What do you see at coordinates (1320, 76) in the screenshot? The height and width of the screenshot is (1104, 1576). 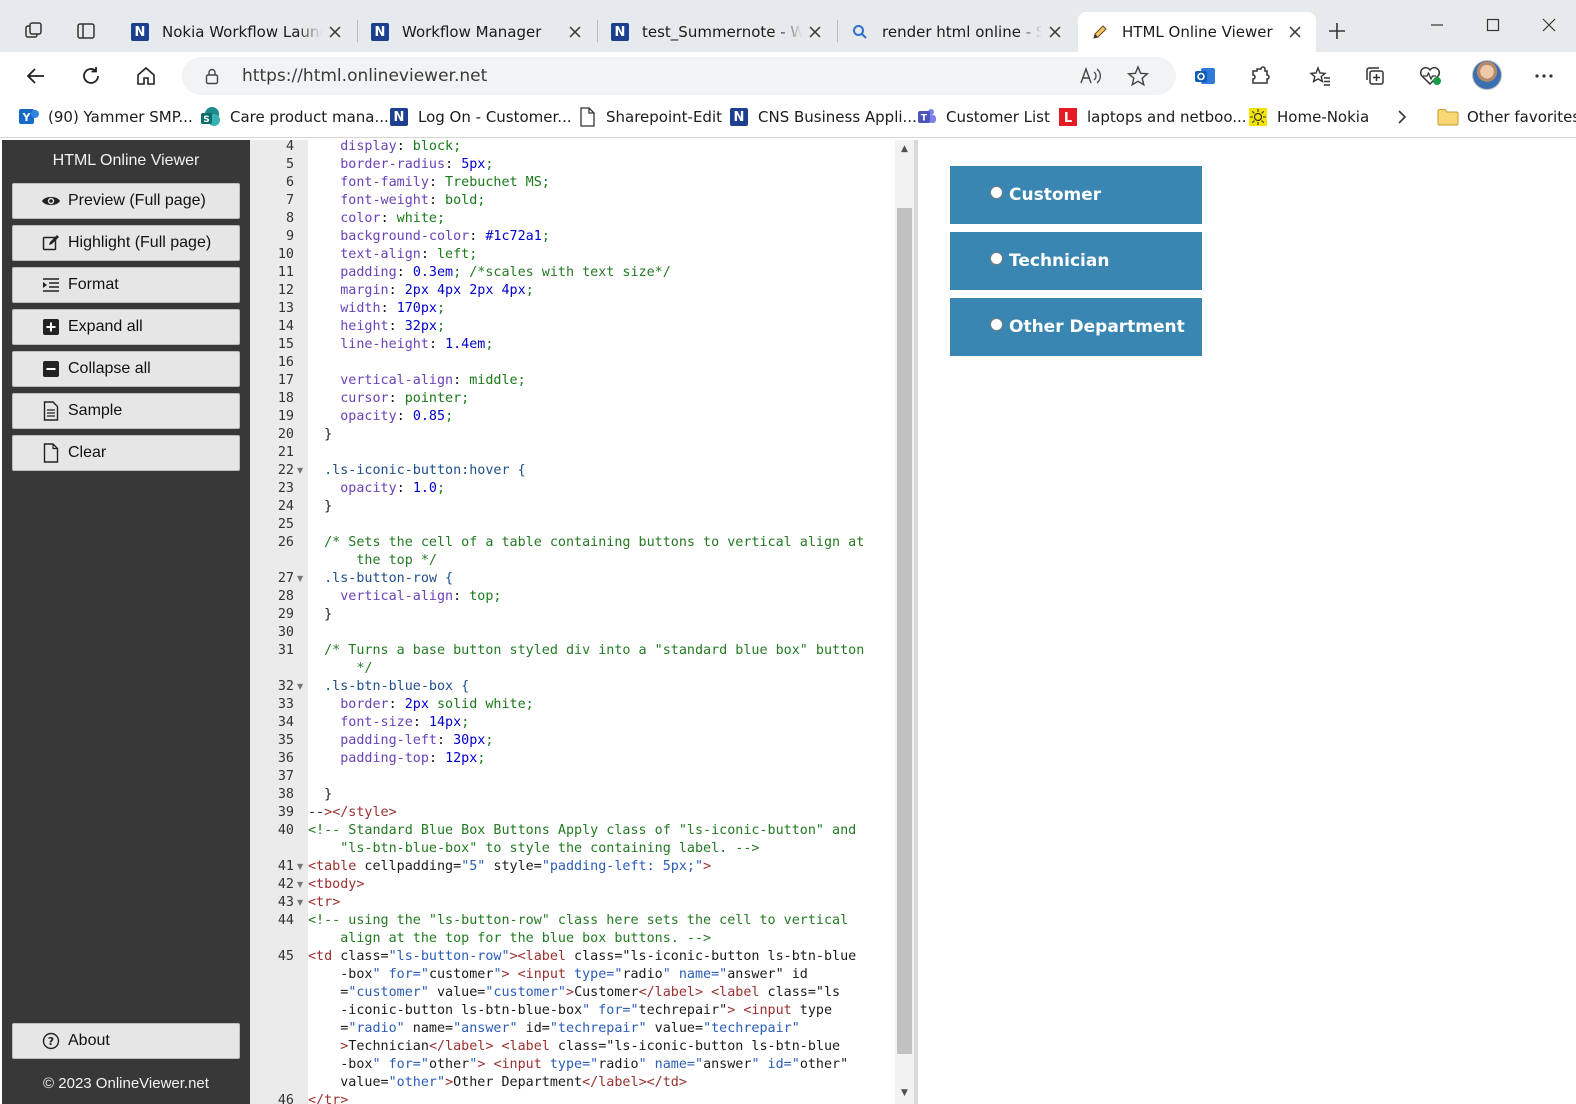 I see `favorites-icon` at bounding box center [1320, 76].